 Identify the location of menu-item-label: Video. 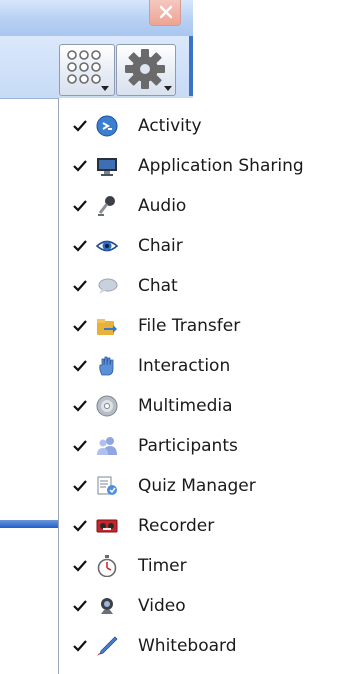
(162, 606).